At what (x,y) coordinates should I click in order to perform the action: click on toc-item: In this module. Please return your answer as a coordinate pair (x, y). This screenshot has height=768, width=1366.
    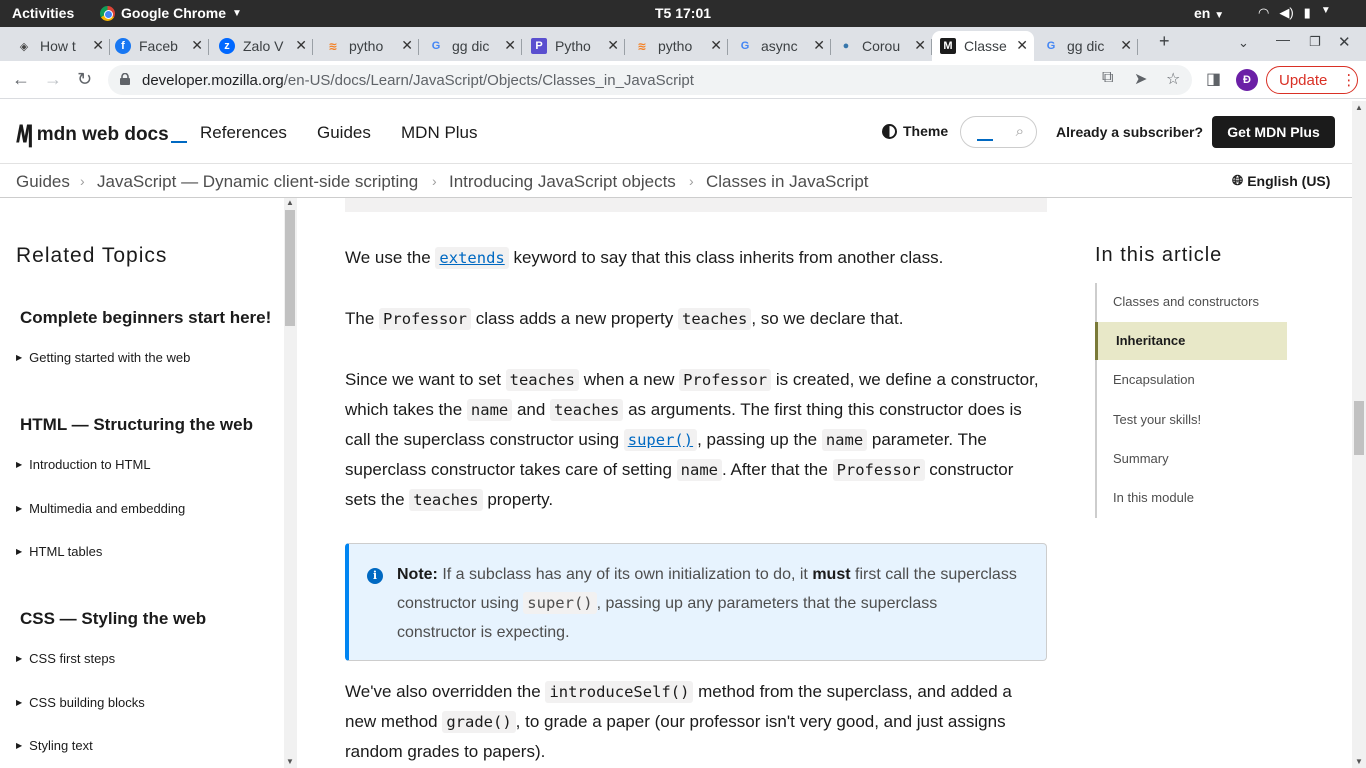
    Looking at the image, I should click on (1193, 498).